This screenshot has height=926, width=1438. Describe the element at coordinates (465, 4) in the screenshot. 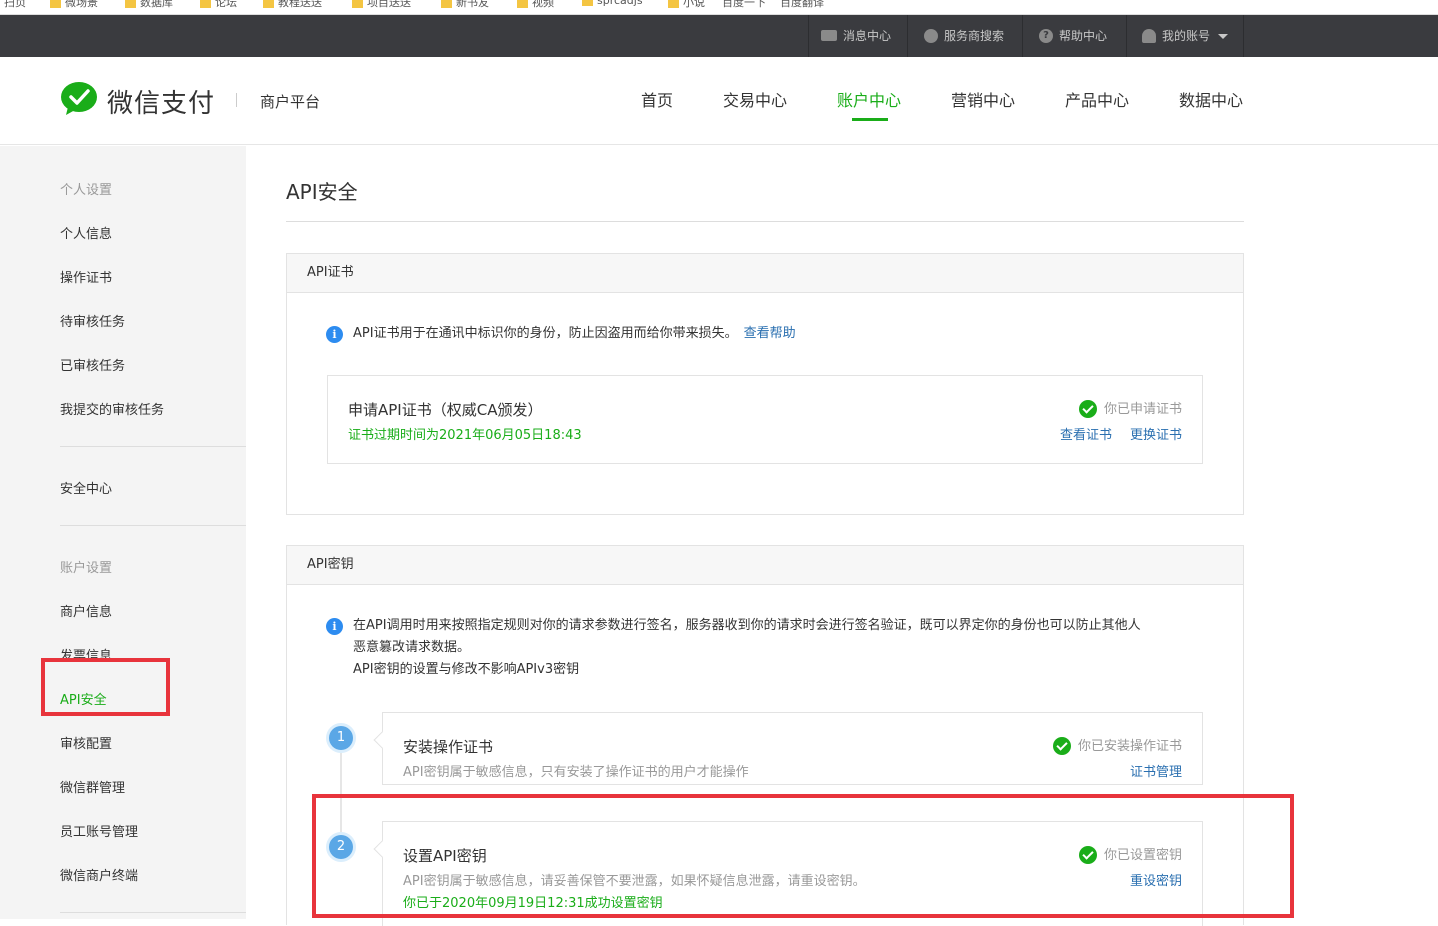

I see `bookmark-item: 新书友` at that location.